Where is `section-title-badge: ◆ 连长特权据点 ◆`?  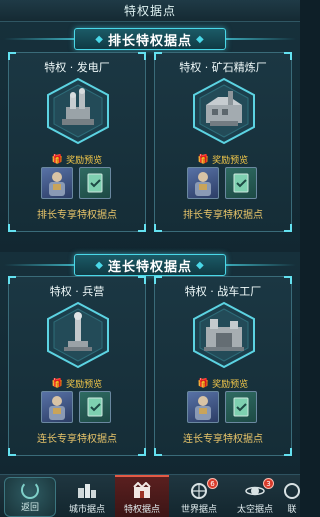
section-title-badge: ◆ 连长特权据点 ◆ is located at coordinates (150, 265).